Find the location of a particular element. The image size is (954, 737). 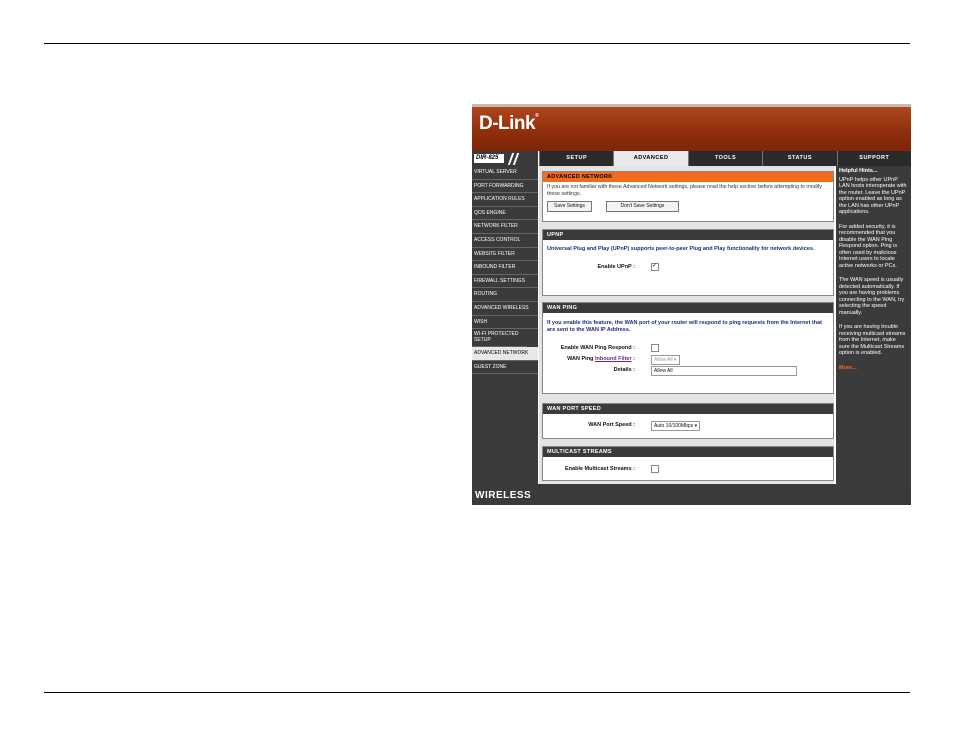

footer-bar: WIRELESS is located at coordinates (691, 494).